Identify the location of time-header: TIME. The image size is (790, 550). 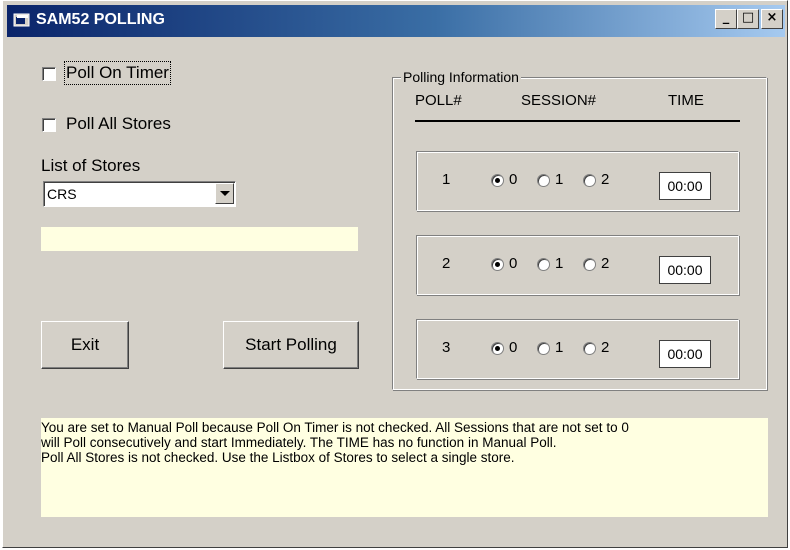
(686, 100).